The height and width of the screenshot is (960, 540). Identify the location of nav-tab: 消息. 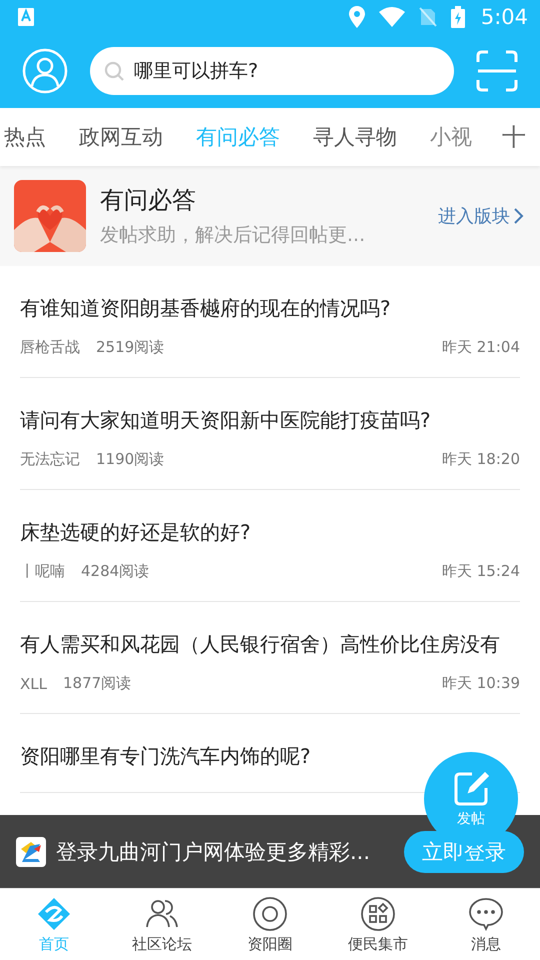
(486, 924).